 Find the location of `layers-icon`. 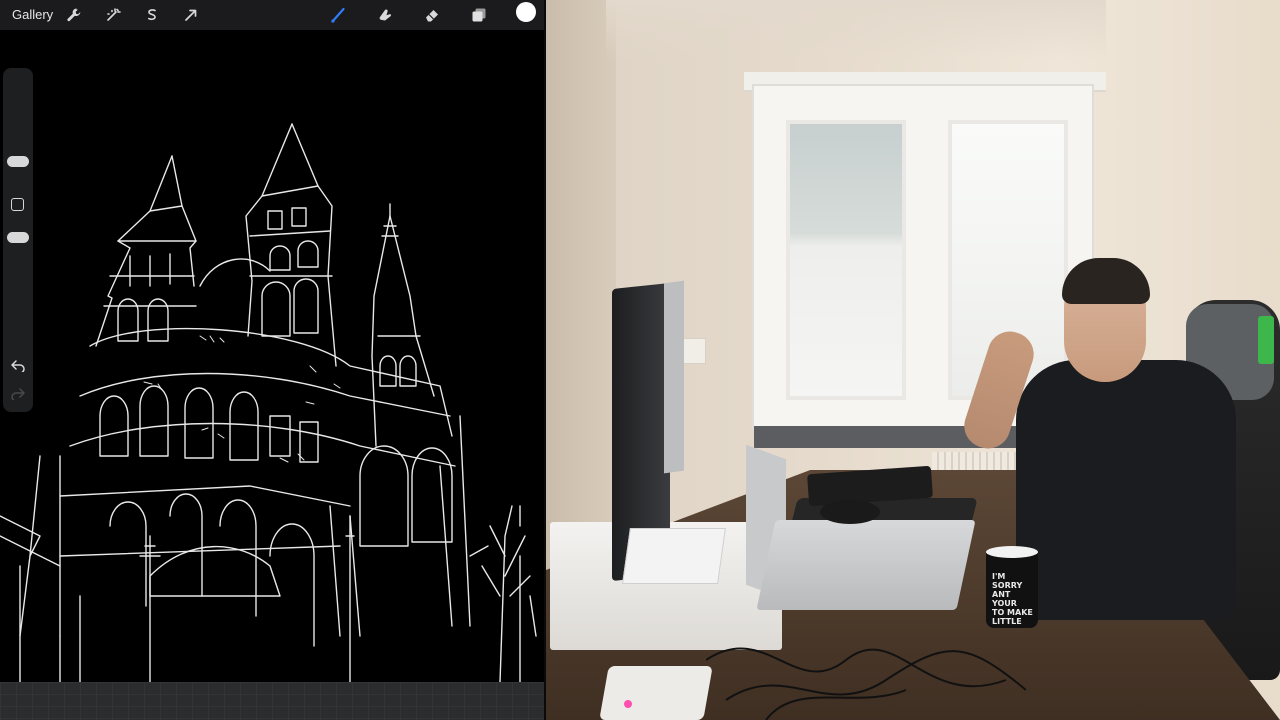

layers-icon is located at coordinates (479, 15).